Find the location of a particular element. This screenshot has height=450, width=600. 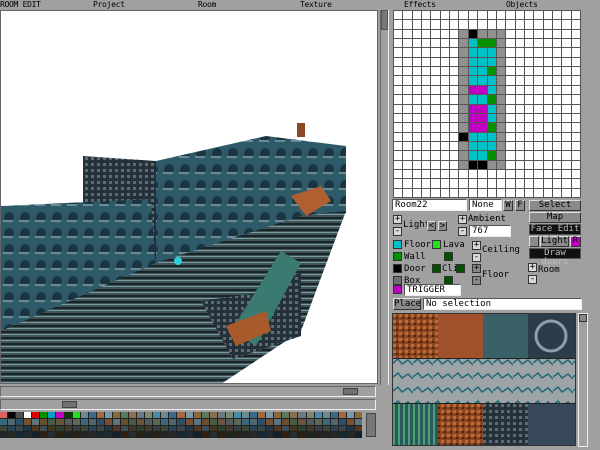

face-edit-button: Face Edit is located at coordinates (555, 229).